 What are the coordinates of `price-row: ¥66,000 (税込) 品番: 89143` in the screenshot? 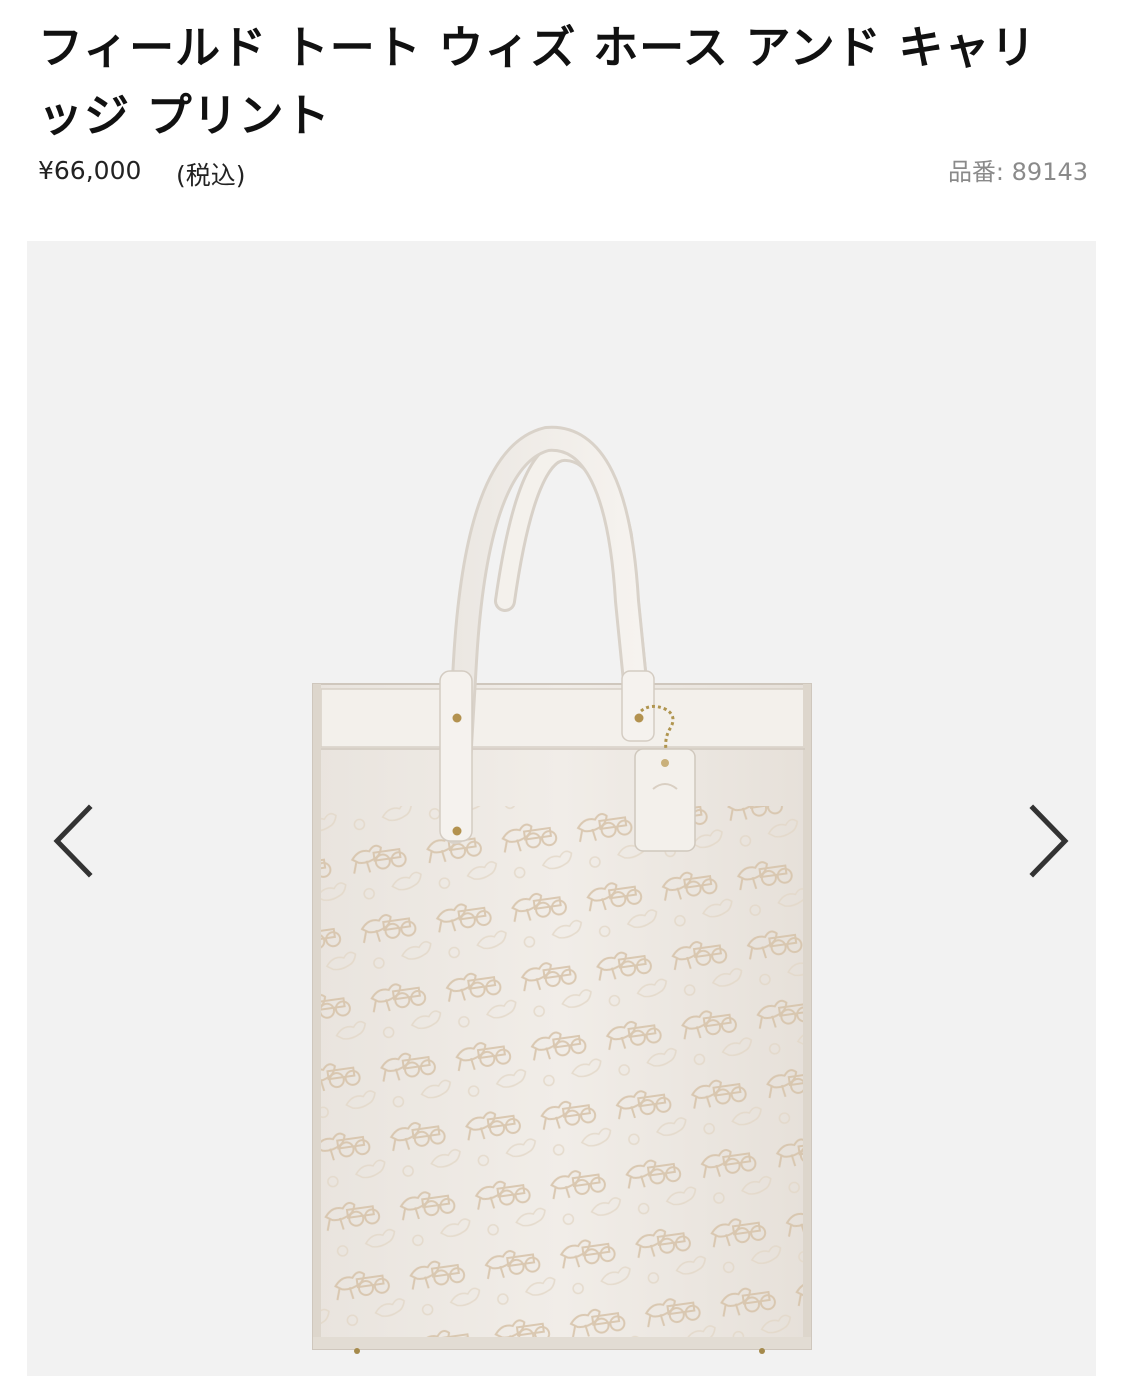 It's located at (563, 172).